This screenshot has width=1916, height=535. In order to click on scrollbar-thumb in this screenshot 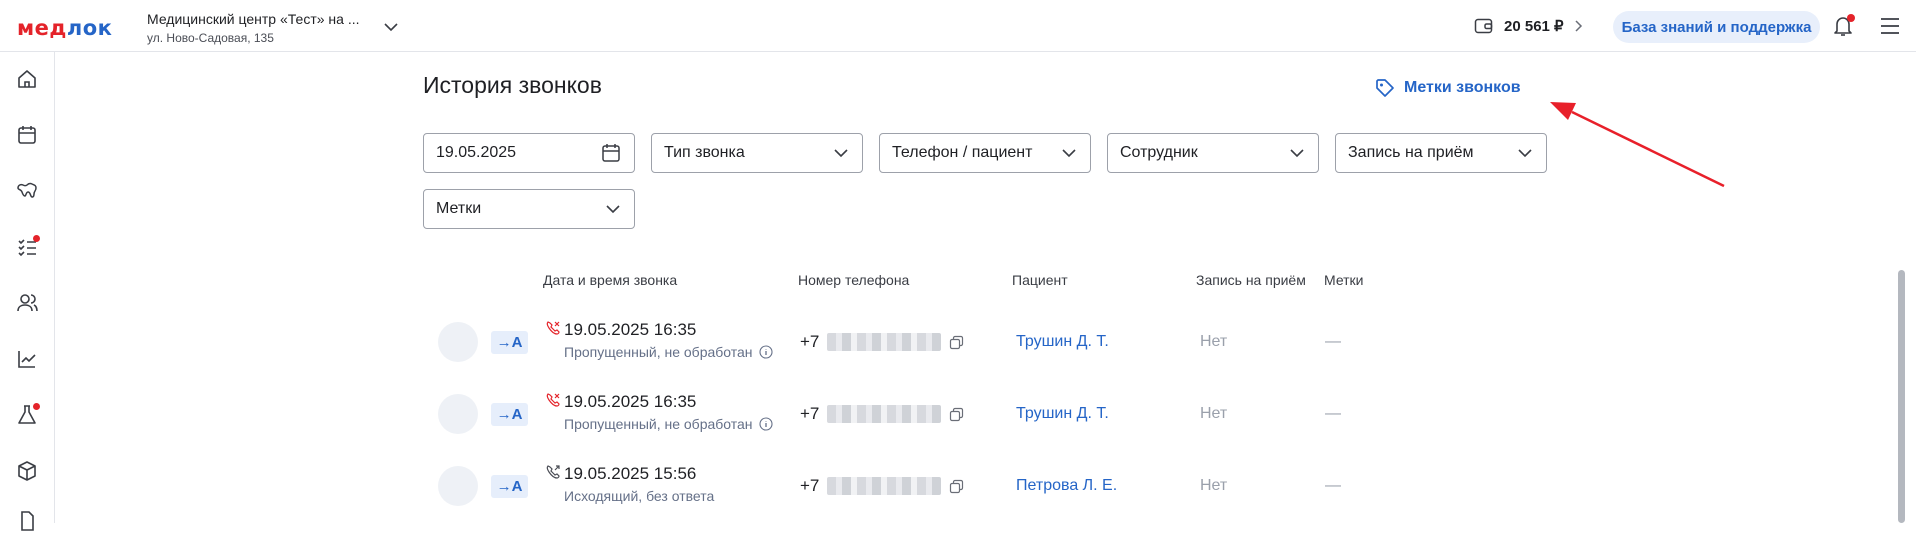, I will do `click(1901, 396)`.